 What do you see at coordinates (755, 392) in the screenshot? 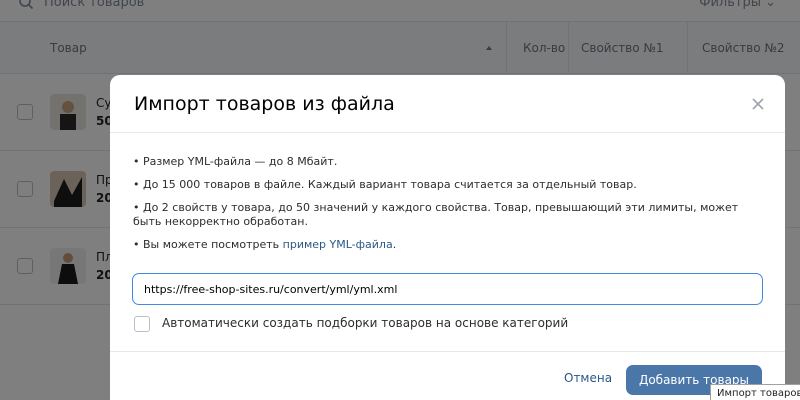
I see `tooltip: Импорт товаров` at bounding box center [755, 392].